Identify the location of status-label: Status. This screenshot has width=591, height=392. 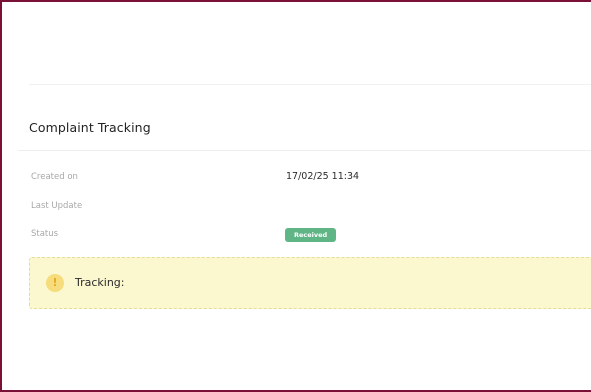
(45, 234).